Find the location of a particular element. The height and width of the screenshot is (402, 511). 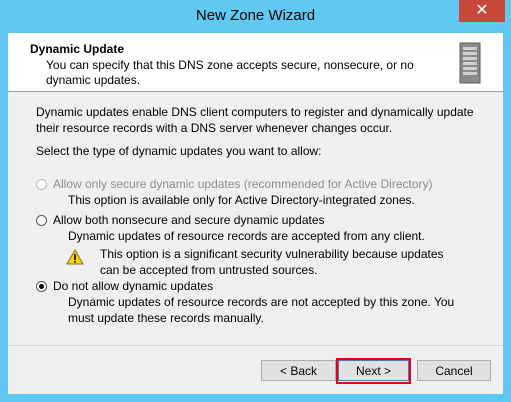

title-bar: New Zone Wizard ✕ is located at coordinates (255, 17).